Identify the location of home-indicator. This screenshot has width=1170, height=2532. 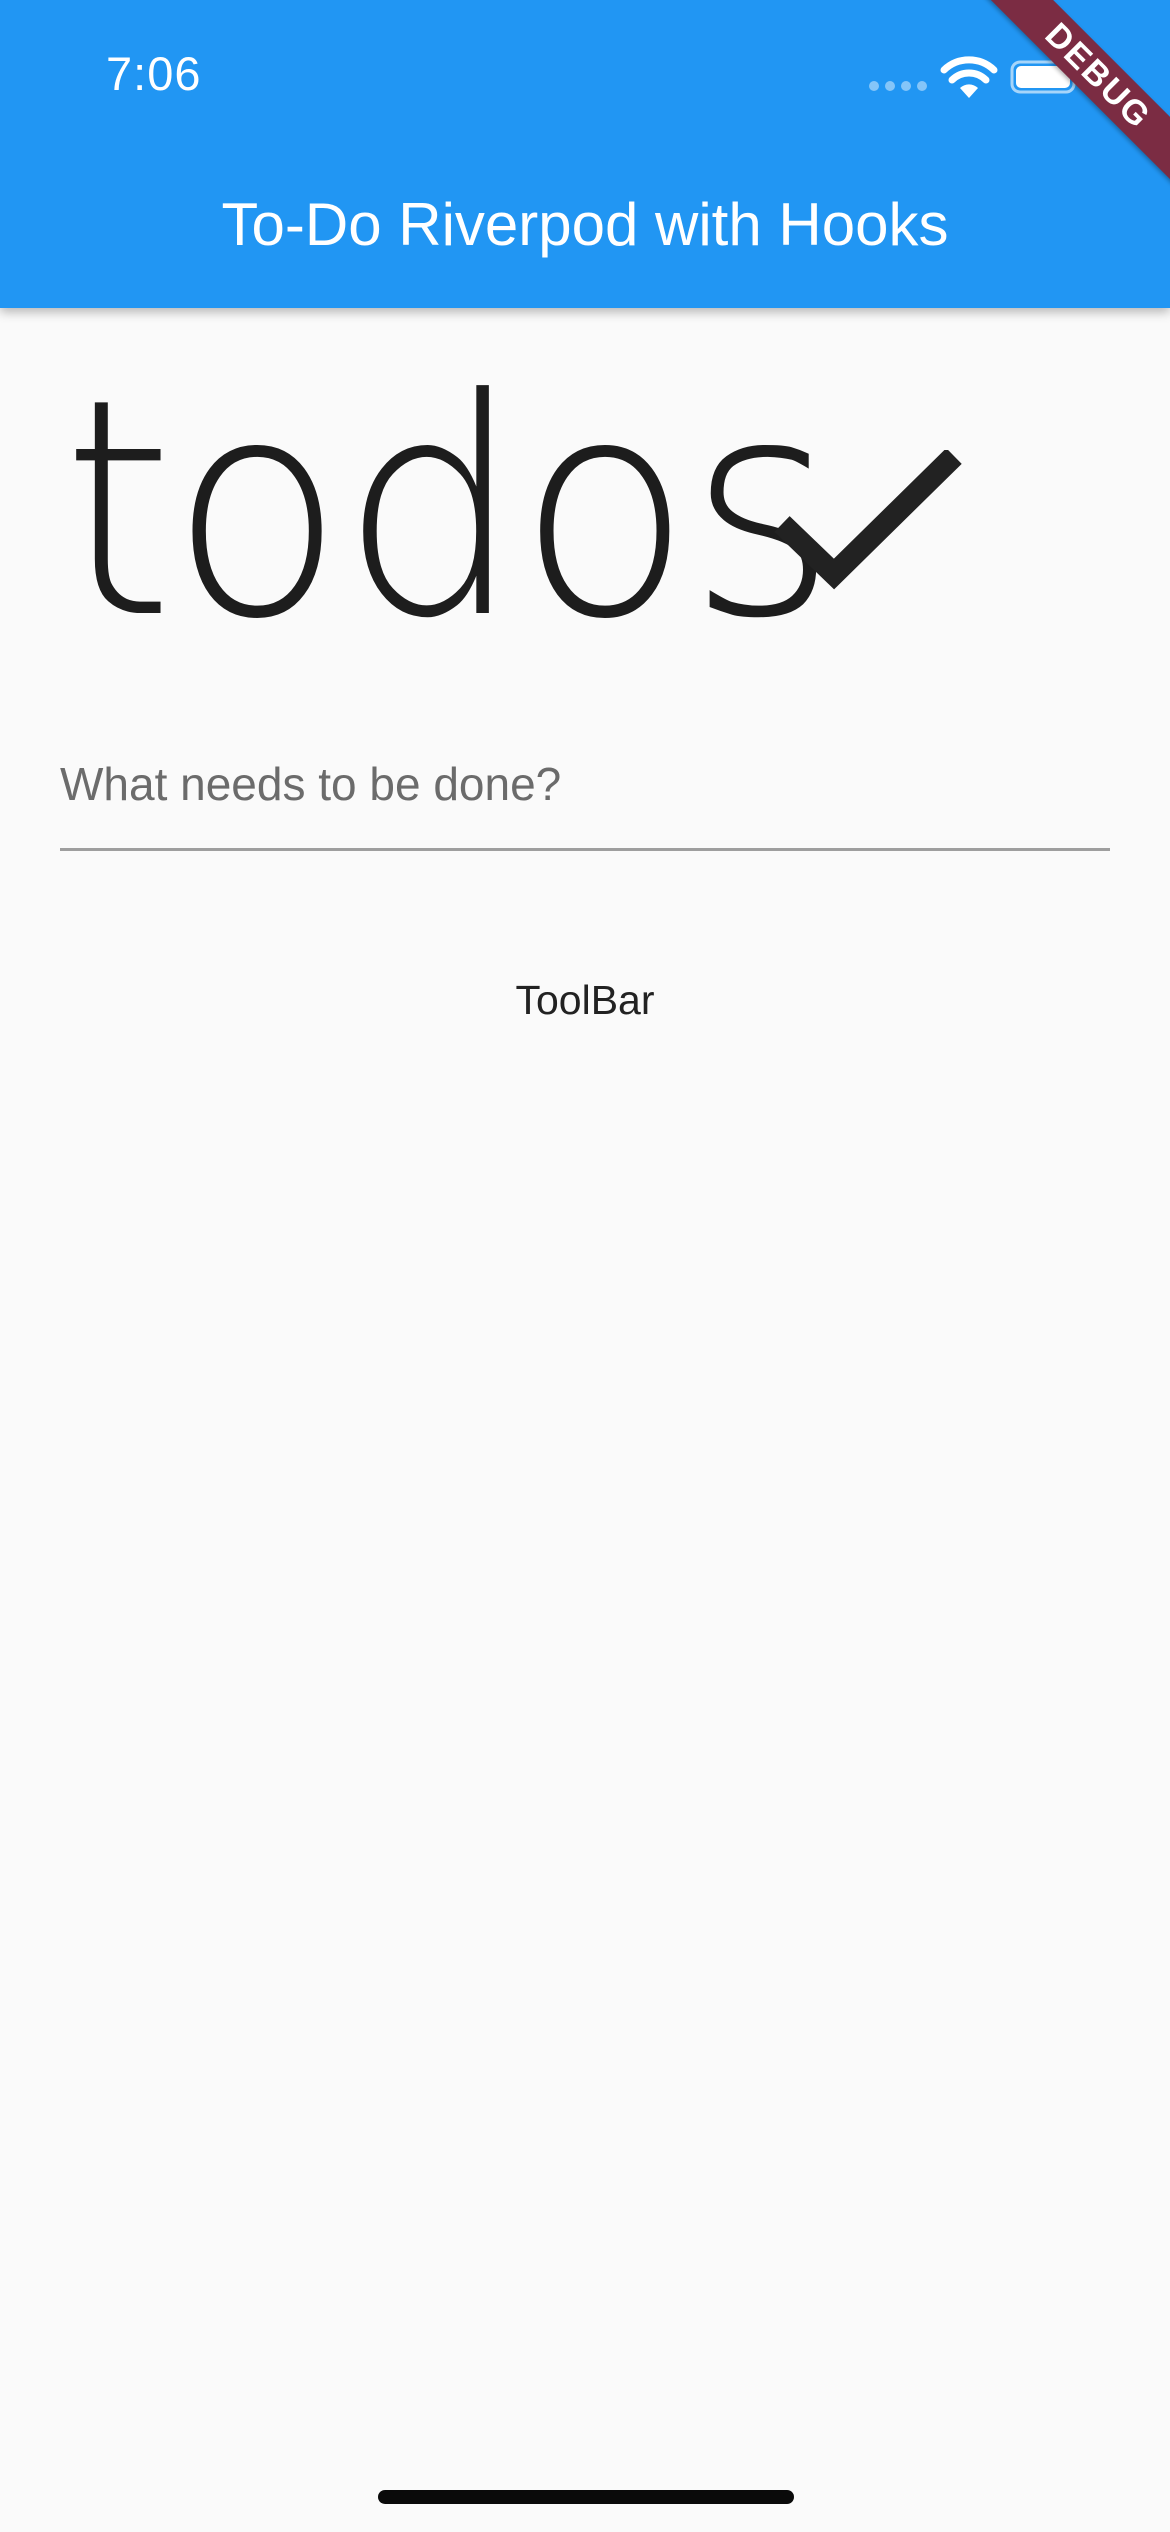
(586, 2497).